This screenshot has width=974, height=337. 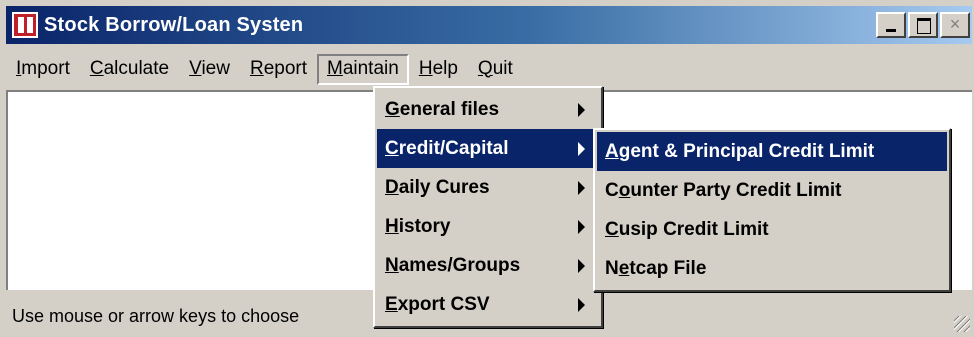 I want to click on menu-item-agent-principal-credit-limit: Agent & Principal Credit Limit, so click(x=772, y=151).